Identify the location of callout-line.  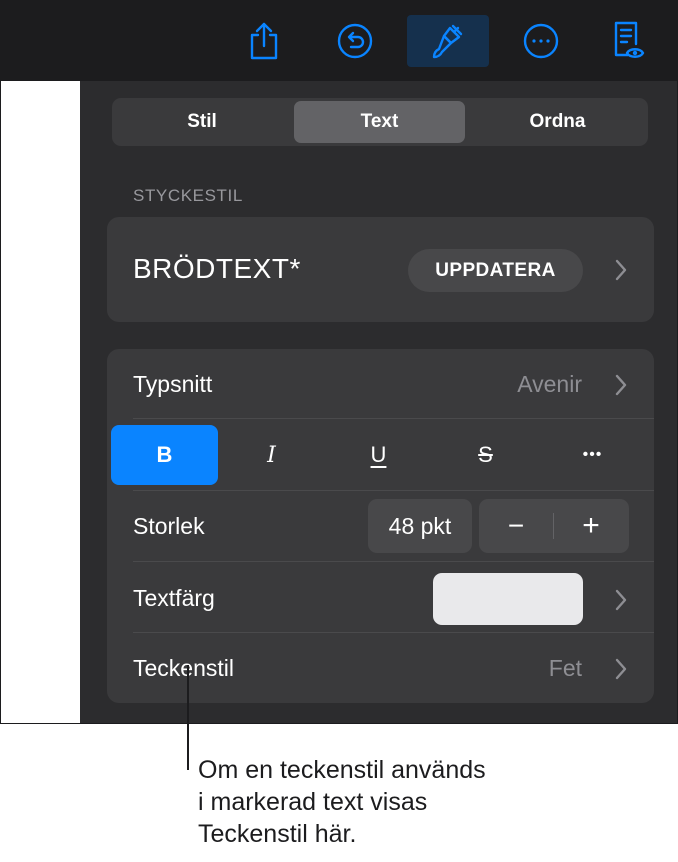
(188, 717).